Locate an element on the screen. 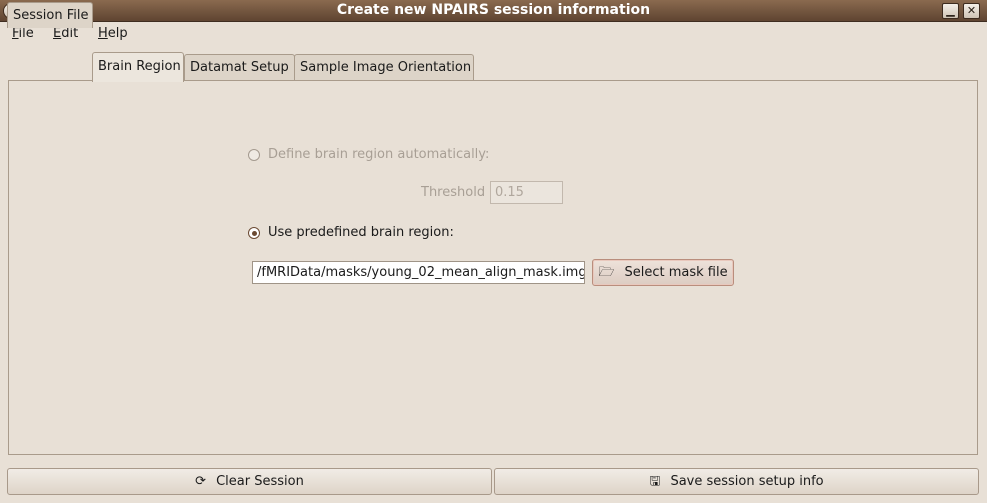 This screenshot has width=987, height=503. close-icon: ✕ is located at coordinates (971, 10).